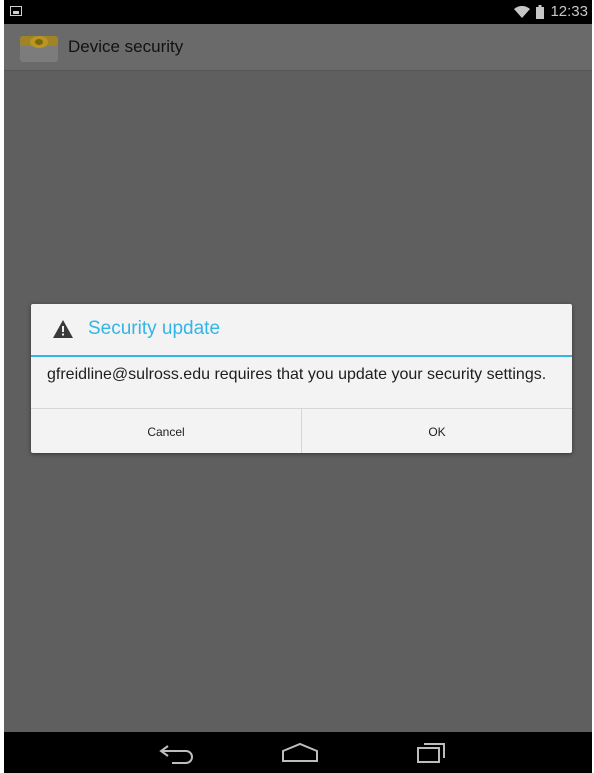  I want to click on dialog-header: Security update, so click(301, 330).